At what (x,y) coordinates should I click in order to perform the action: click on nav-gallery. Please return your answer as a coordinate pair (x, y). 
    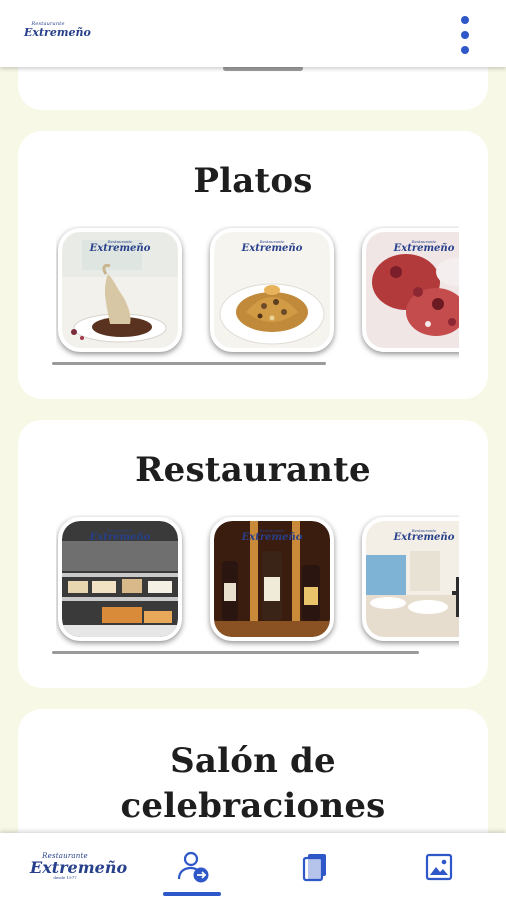
    Looking at the image, I should click on (439, 866).